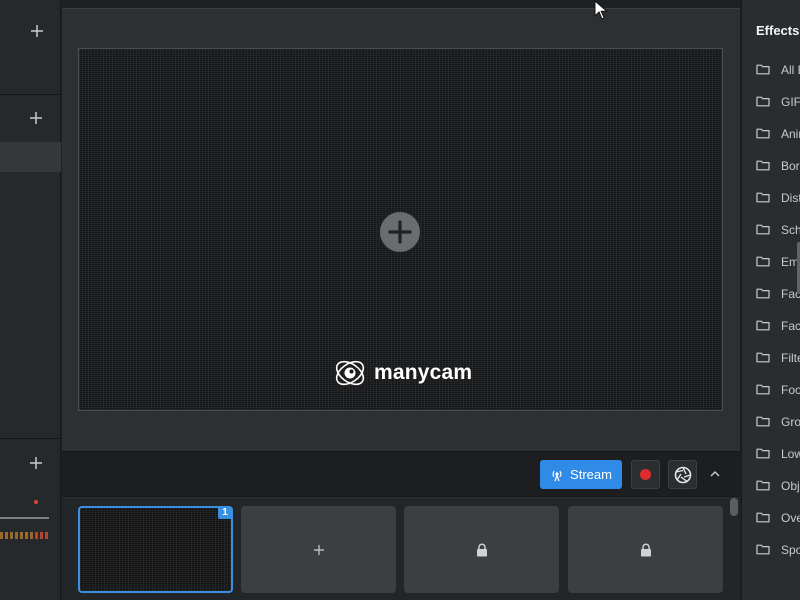  I want to click on add-scene-button, so click(318, 549).